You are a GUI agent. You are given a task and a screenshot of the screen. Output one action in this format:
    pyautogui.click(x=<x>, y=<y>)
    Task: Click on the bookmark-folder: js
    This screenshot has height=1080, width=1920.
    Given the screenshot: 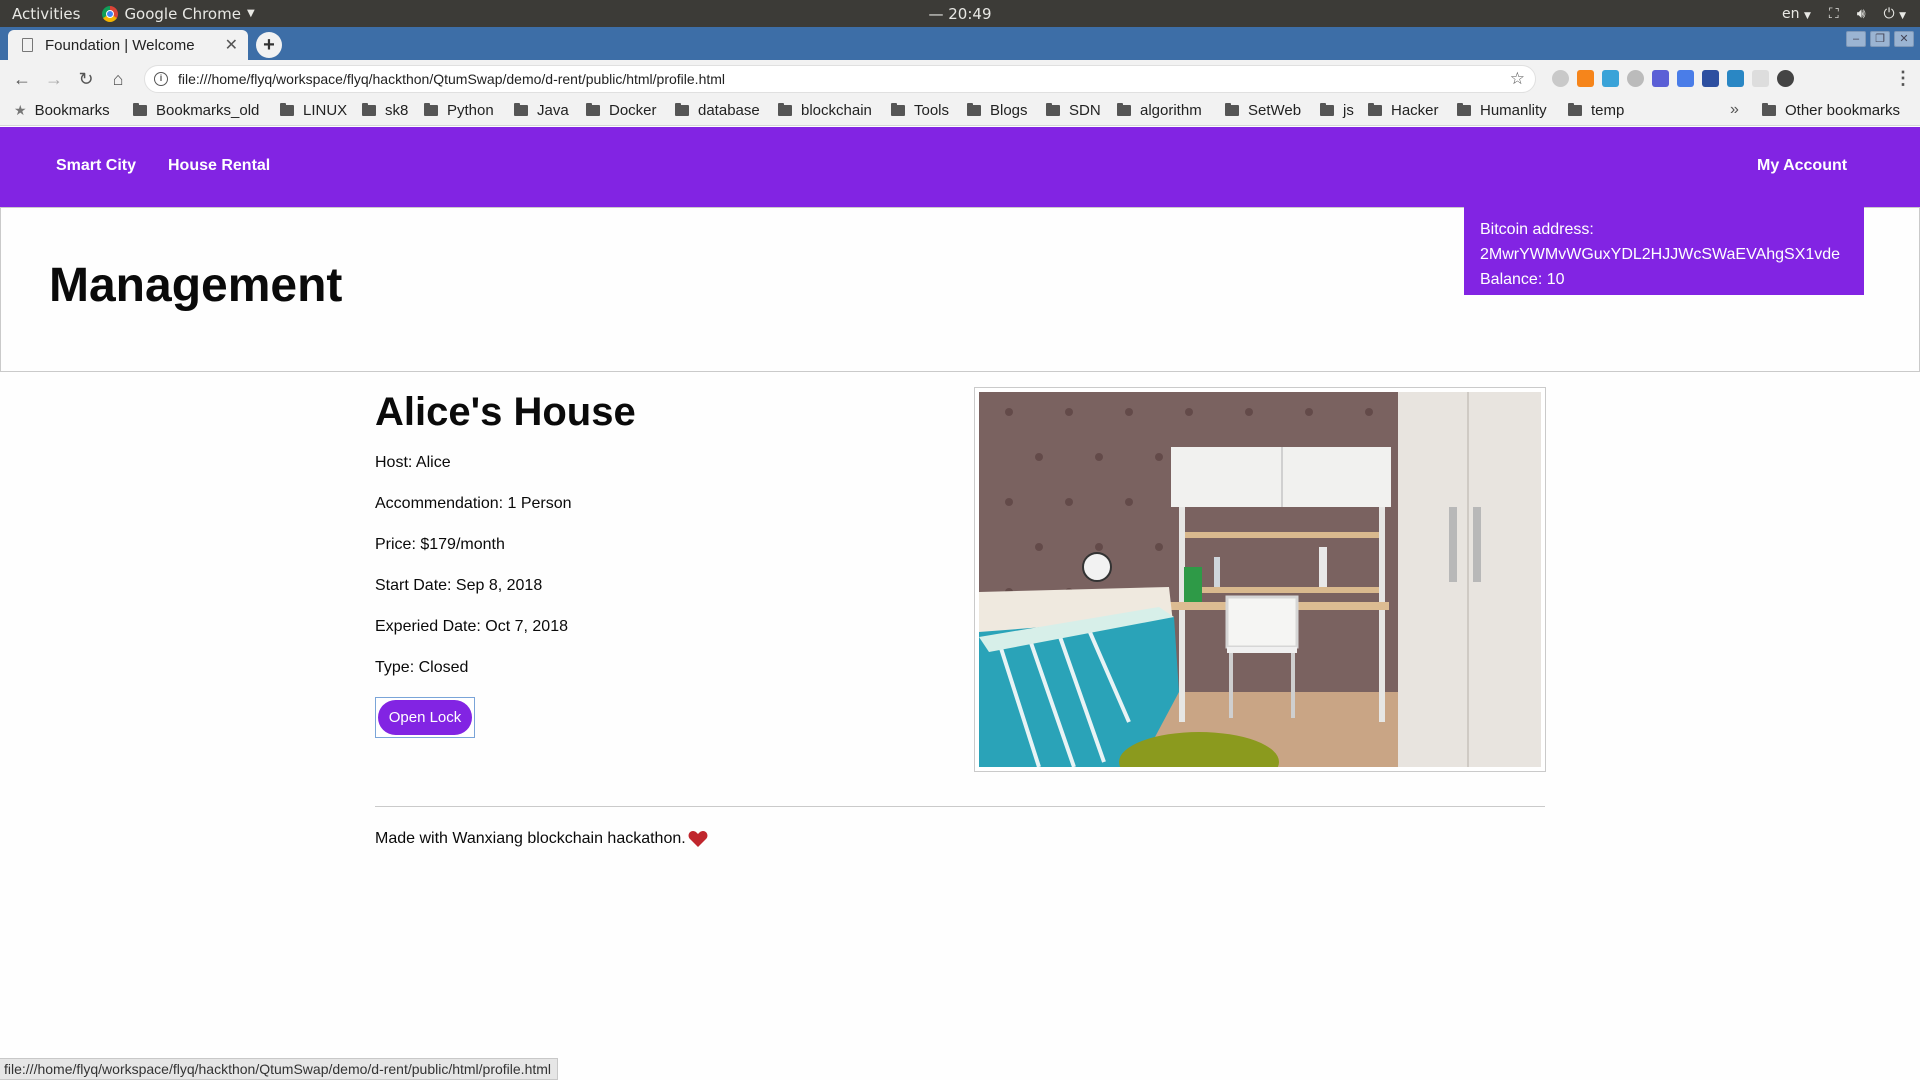 What is the action you would take?
    pyautogui.click(x=1337, y=110)
    